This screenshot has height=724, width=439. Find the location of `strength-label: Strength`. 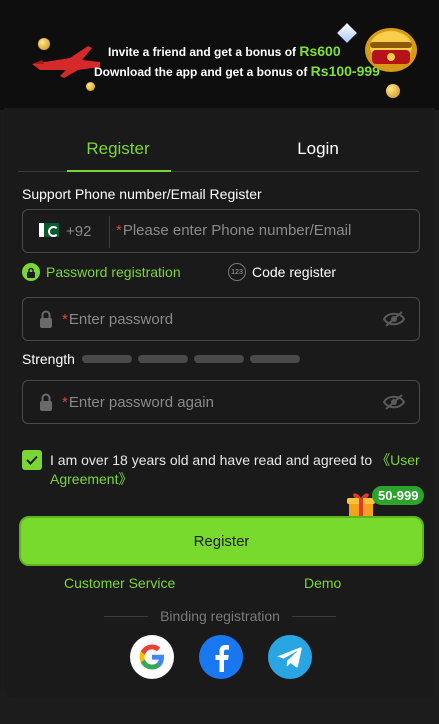

strength-label: Strength is located at coordinates (48, 359).